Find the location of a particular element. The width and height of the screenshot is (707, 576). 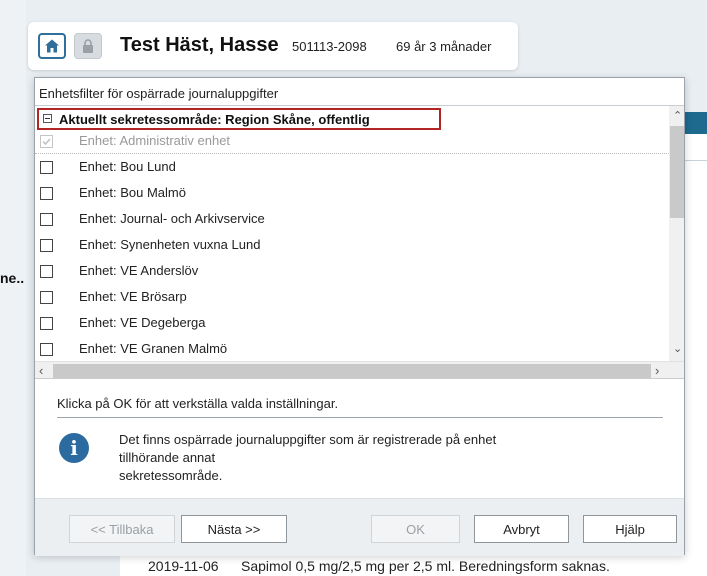

unit-label: Enhet: VE Brösarp is located at coordinates (133, 296).